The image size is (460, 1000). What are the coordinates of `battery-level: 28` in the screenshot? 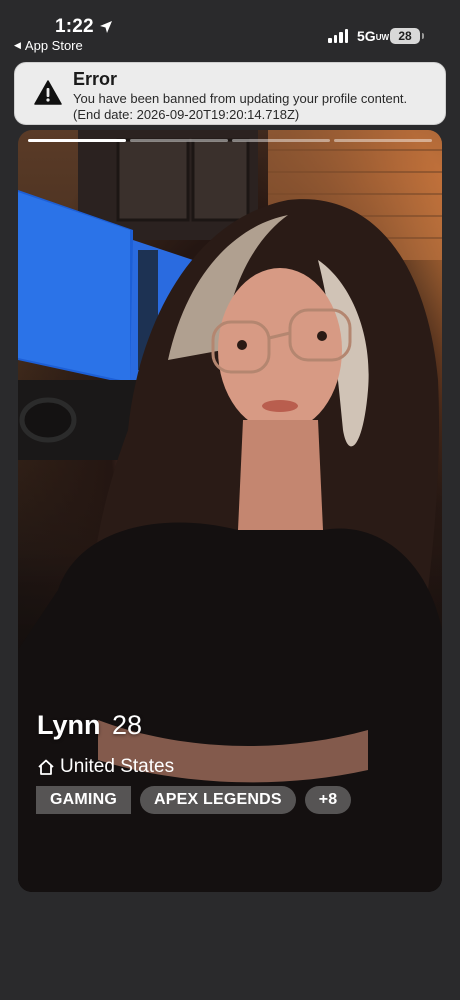 It's located at (405, 36).